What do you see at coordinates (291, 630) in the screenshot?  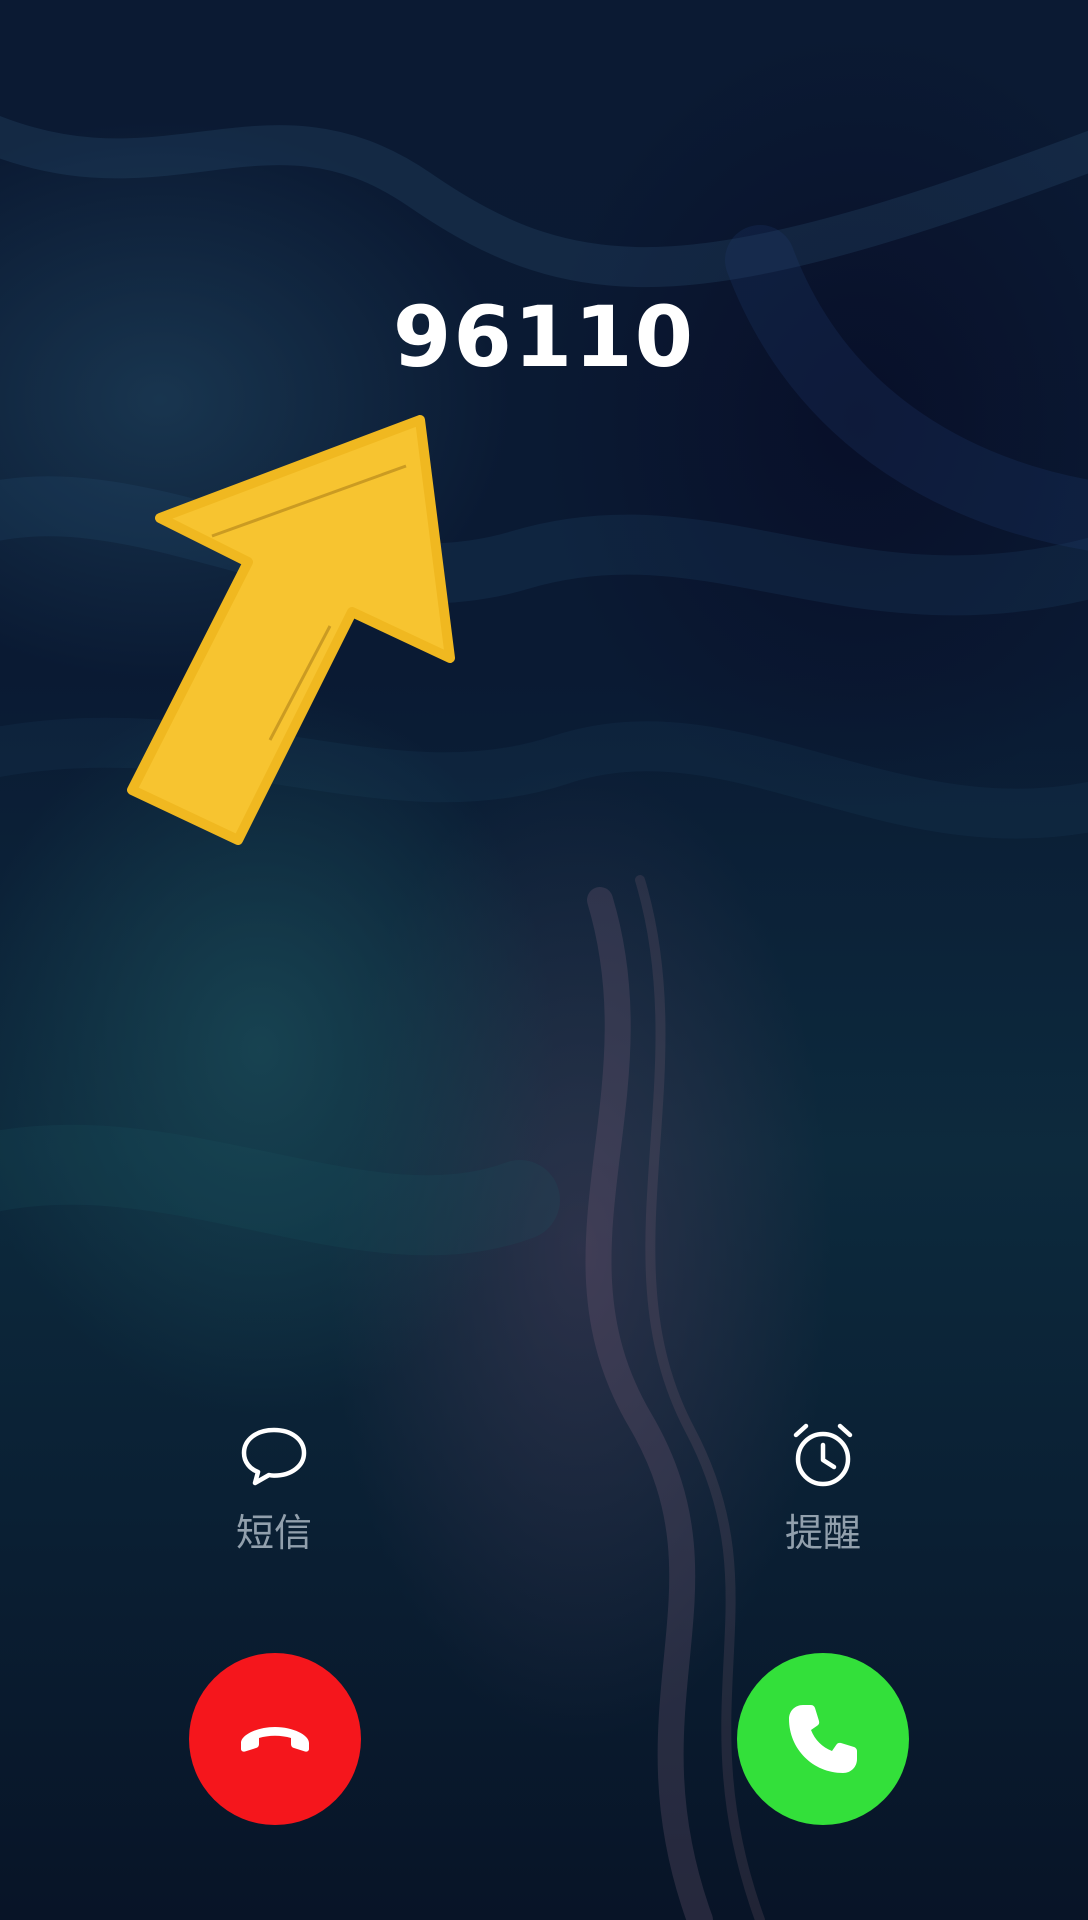 I see `arrow-up-right-icon` at bounding box center [291, 630].